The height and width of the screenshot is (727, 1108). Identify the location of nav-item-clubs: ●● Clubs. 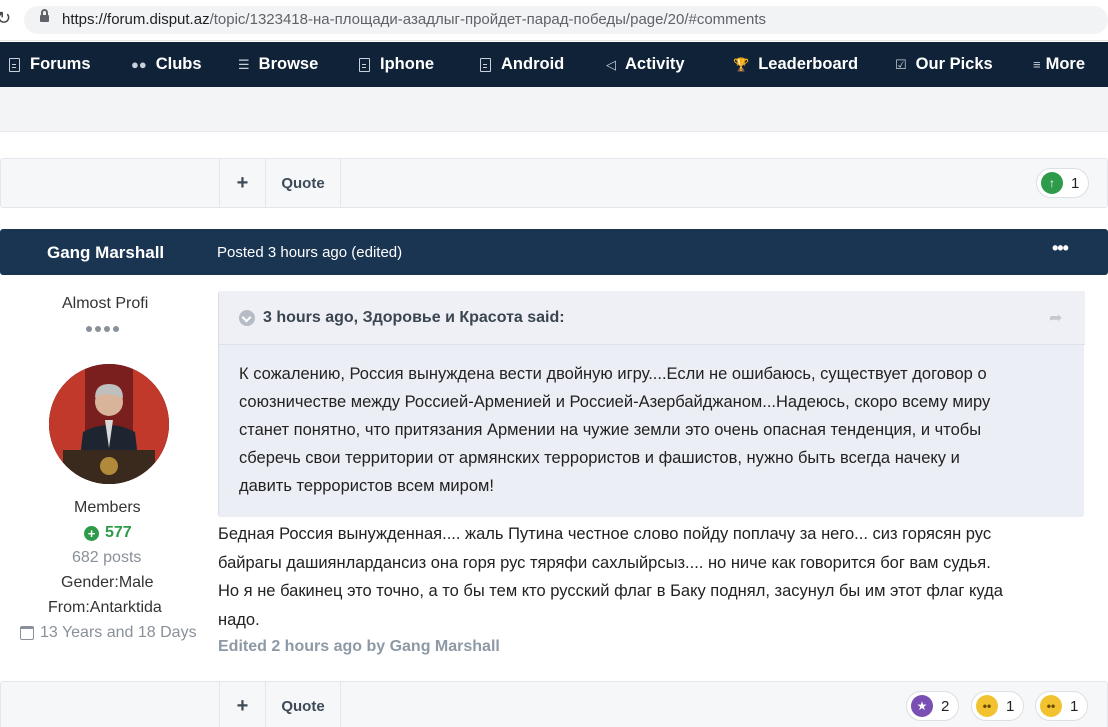
(166, 64).